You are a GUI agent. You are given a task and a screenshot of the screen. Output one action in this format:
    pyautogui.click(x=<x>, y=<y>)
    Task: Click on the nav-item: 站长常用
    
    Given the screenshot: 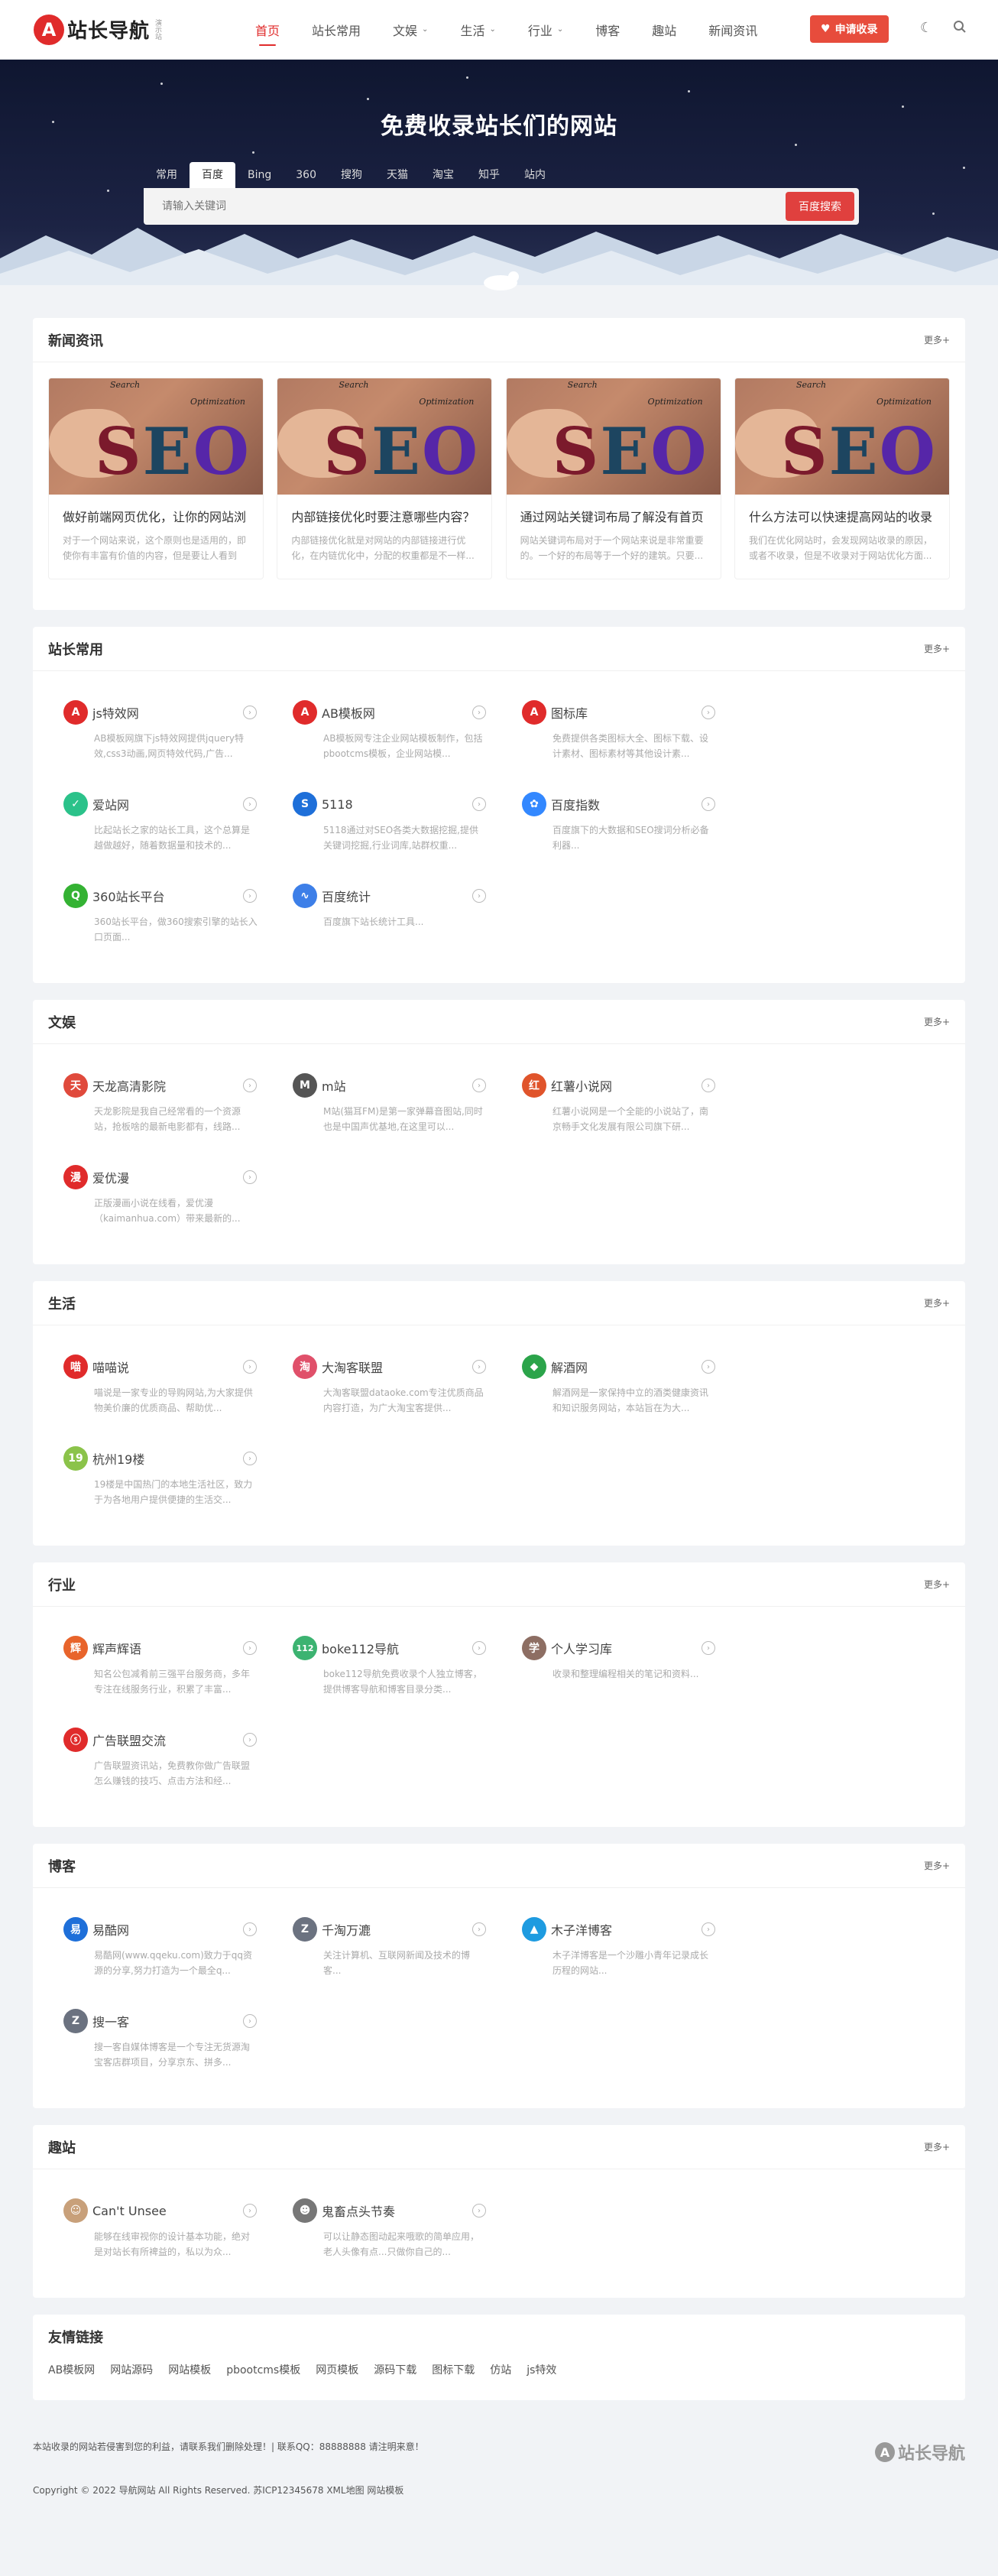 What is the action you would take?
    pyautogui.click(x=337, y=30)
    